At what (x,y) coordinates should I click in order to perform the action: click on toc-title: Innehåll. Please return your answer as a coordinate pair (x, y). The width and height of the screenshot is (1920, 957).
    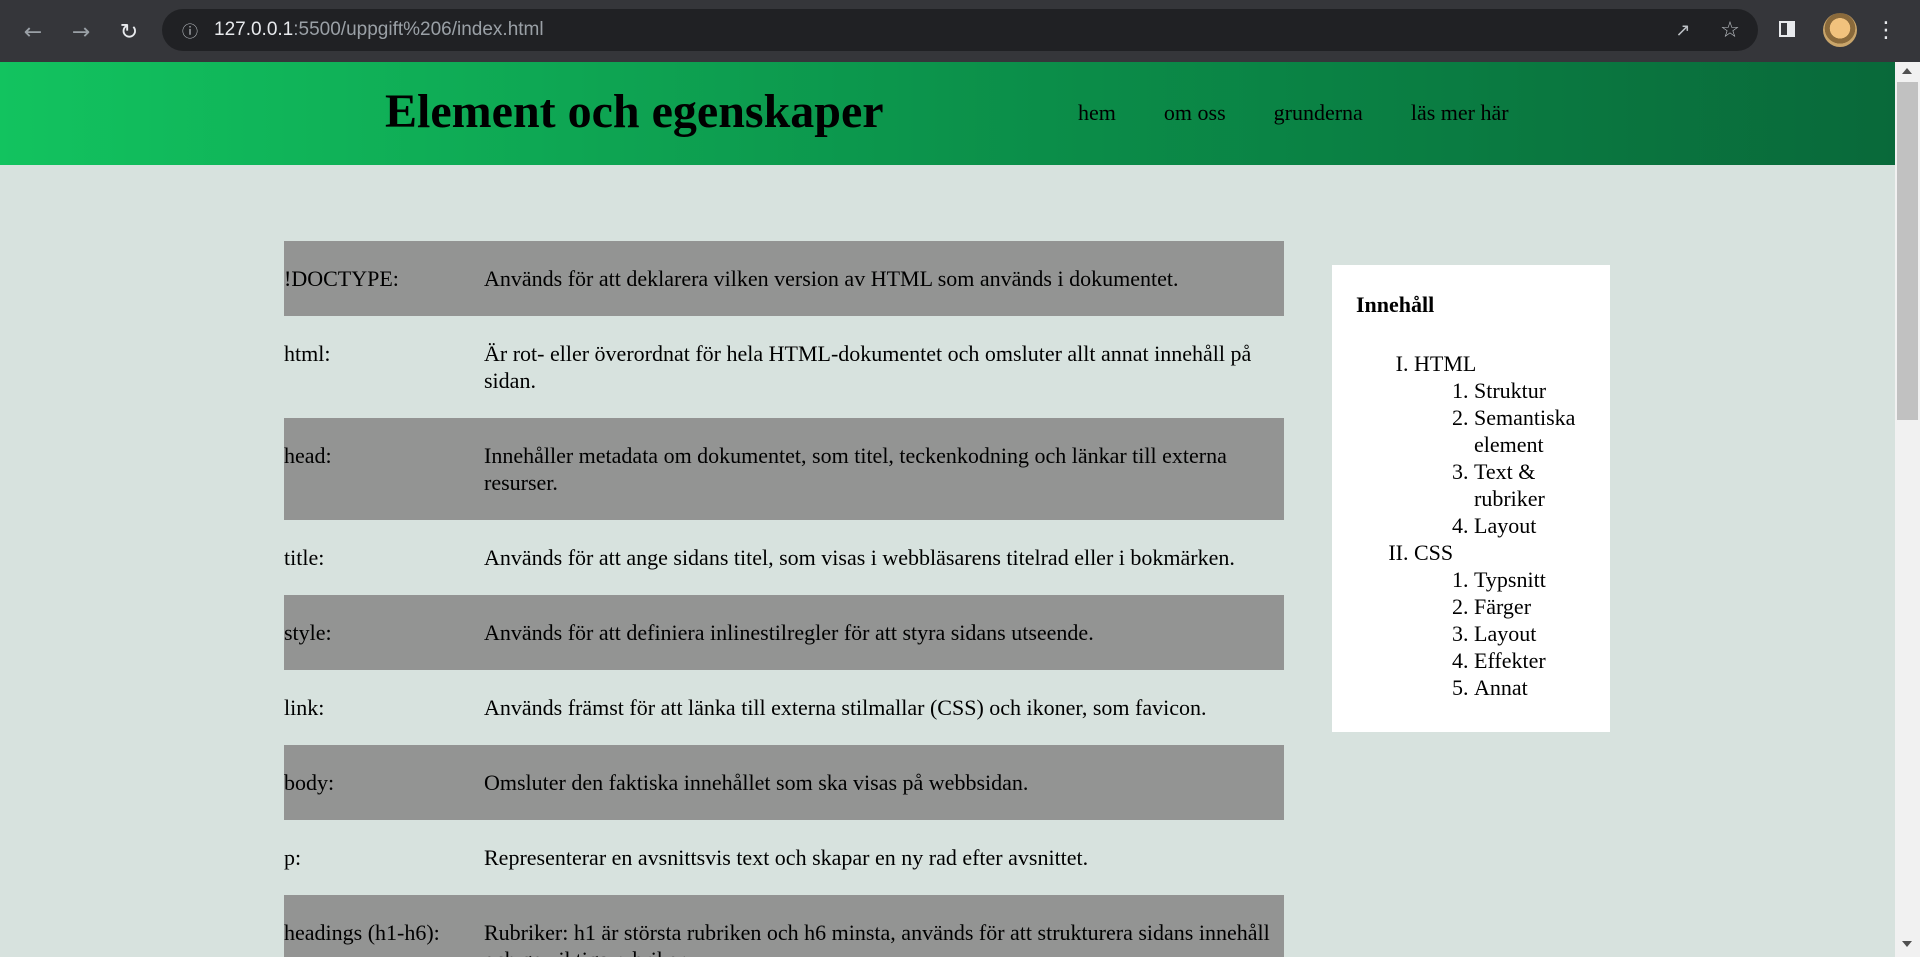
    Looking at the image, I should click on (1395, 304).